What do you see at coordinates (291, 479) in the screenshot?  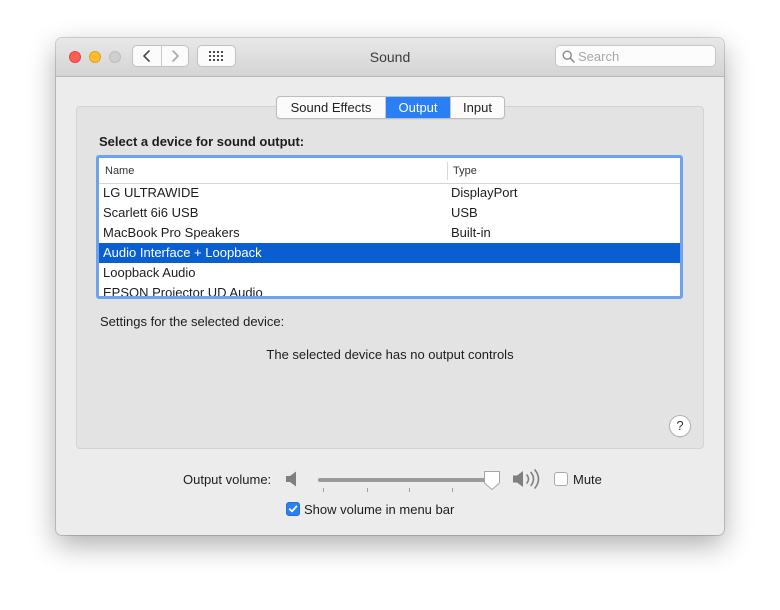 I see `speaker-low-icon` at bounding box center [291, 479].